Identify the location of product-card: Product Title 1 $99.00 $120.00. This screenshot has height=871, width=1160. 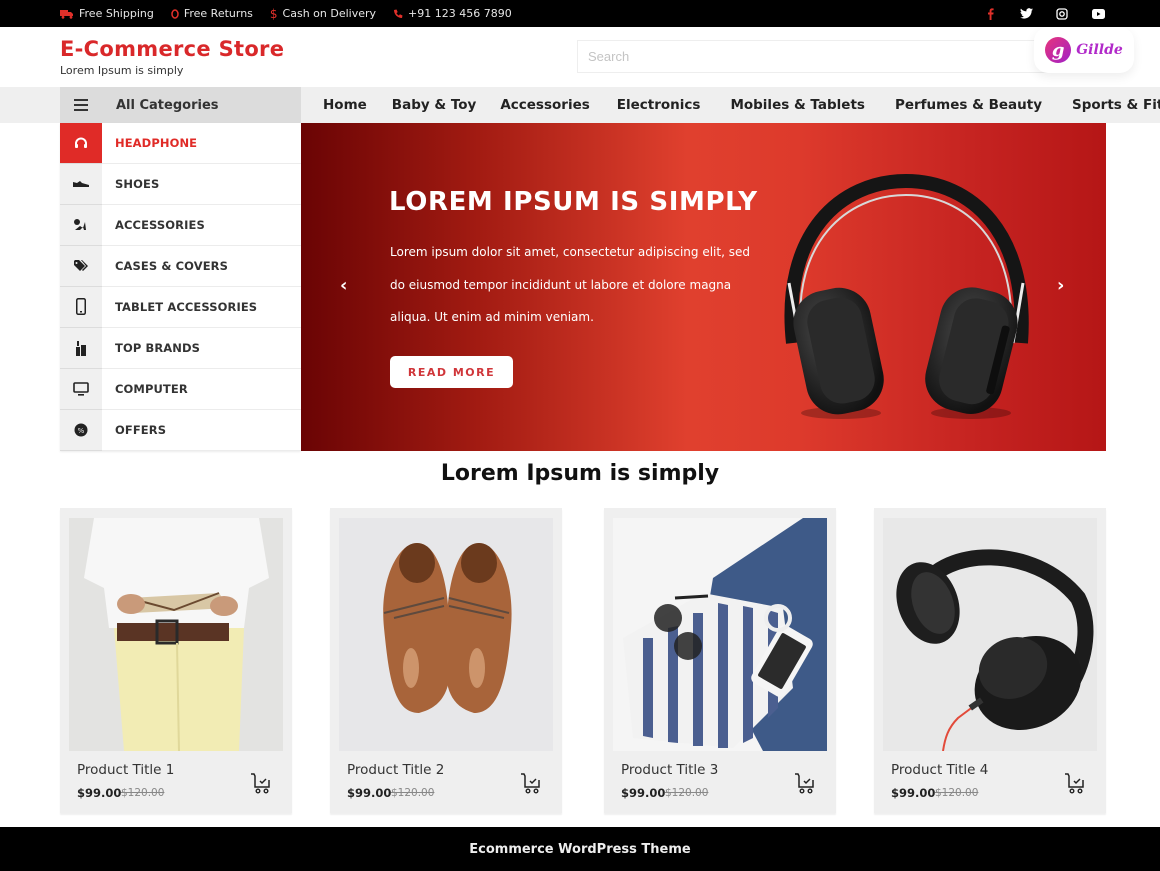
(176, 660).